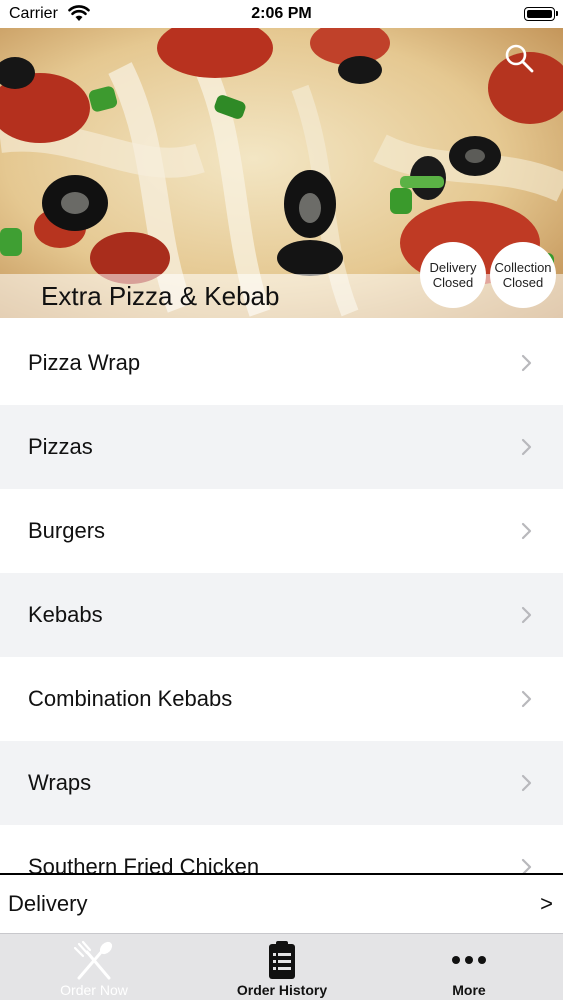 The image size is (563, 1001). Describe the element at coordinates (519, 58) in the screenshot. I see `search-icon` at that location.